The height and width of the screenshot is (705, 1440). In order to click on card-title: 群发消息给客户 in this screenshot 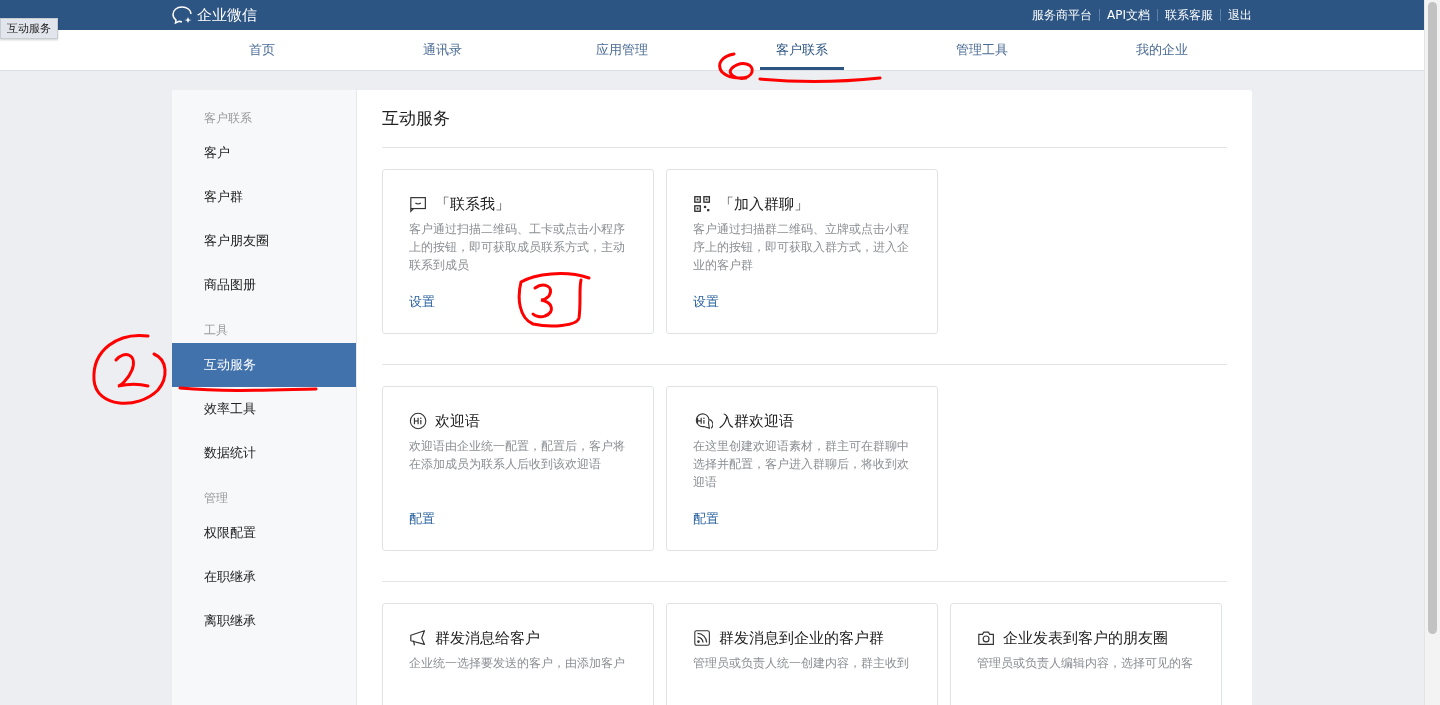, I will do `click(487, 638)`.